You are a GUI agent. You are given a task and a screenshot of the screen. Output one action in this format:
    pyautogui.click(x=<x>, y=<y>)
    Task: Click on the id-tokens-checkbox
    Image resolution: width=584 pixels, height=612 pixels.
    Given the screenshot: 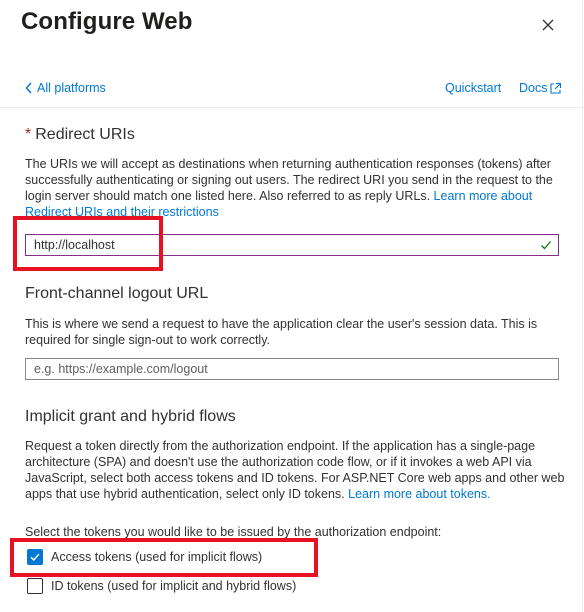 What is the action you would take?
    pyautogui.click(x=35, y=586)
    